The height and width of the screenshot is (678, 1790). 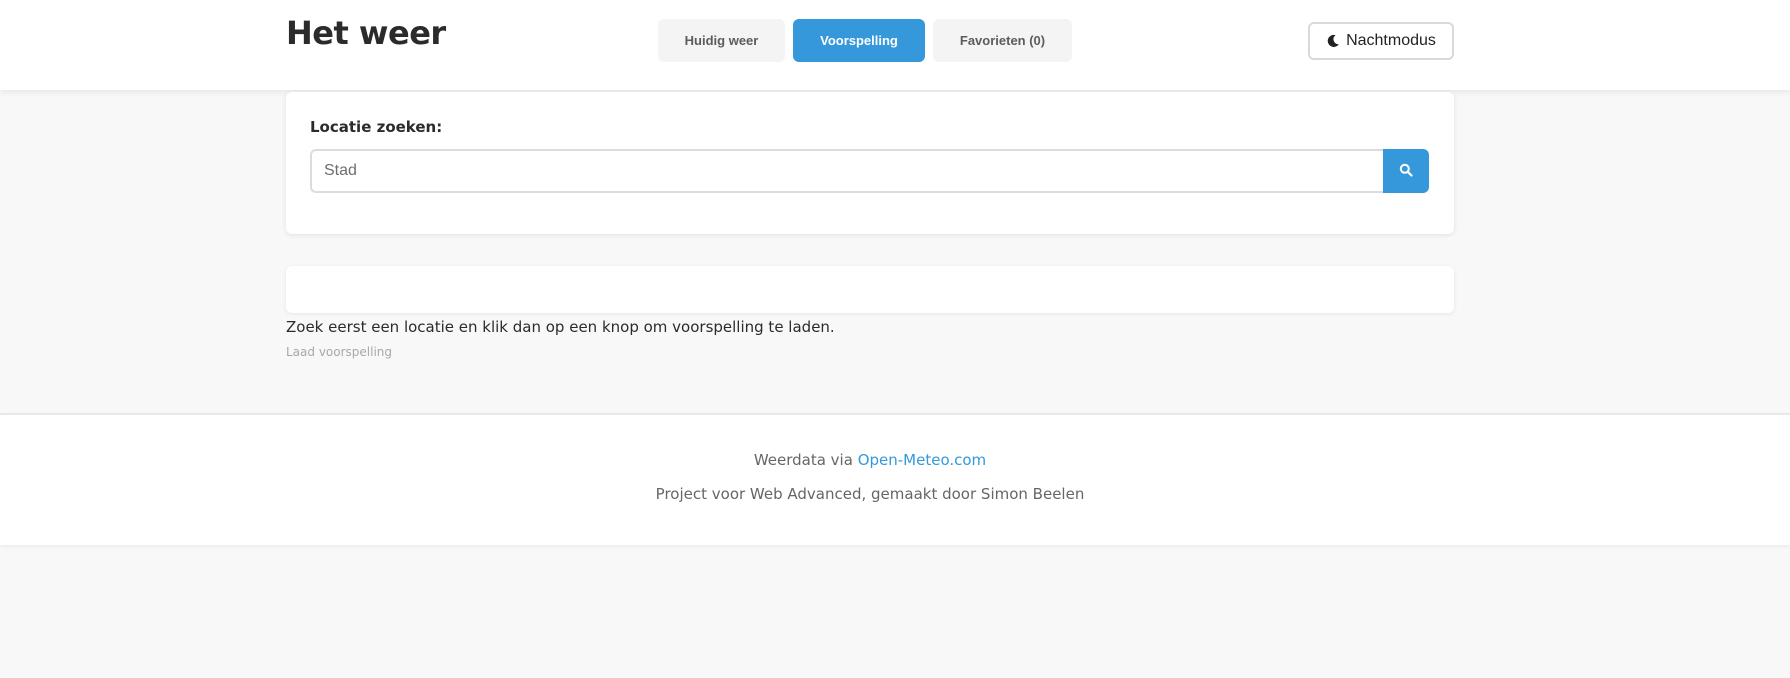 I want to click on tab-favorites: Favorieten (0), so click(x=1002, y=40).